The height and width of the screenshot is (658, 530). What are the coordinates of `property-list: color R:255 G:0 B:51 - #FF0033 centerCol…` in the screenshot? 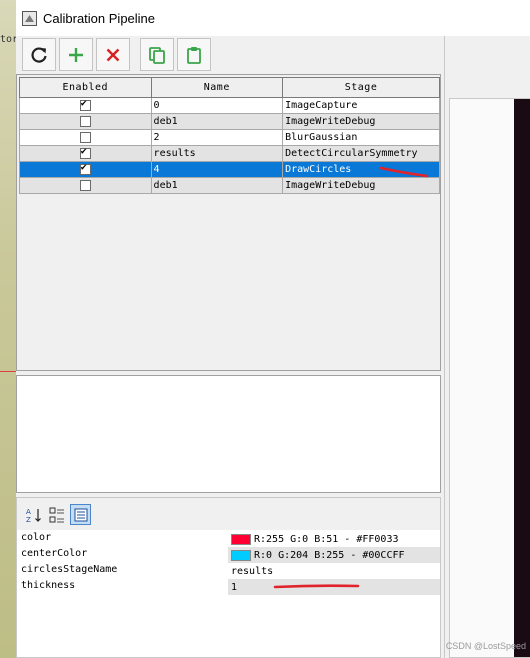 It's located at (229, 563).